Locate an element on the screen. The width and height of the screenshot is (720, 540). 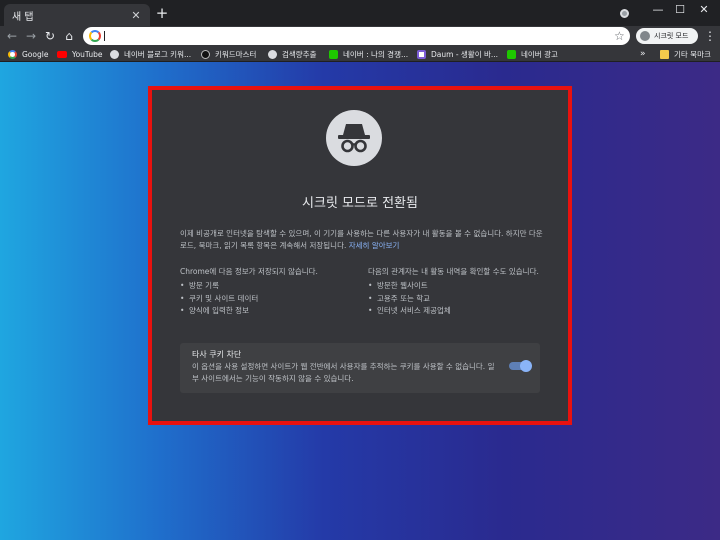
reload-button: ↻ is located at coordinates (50, 36).